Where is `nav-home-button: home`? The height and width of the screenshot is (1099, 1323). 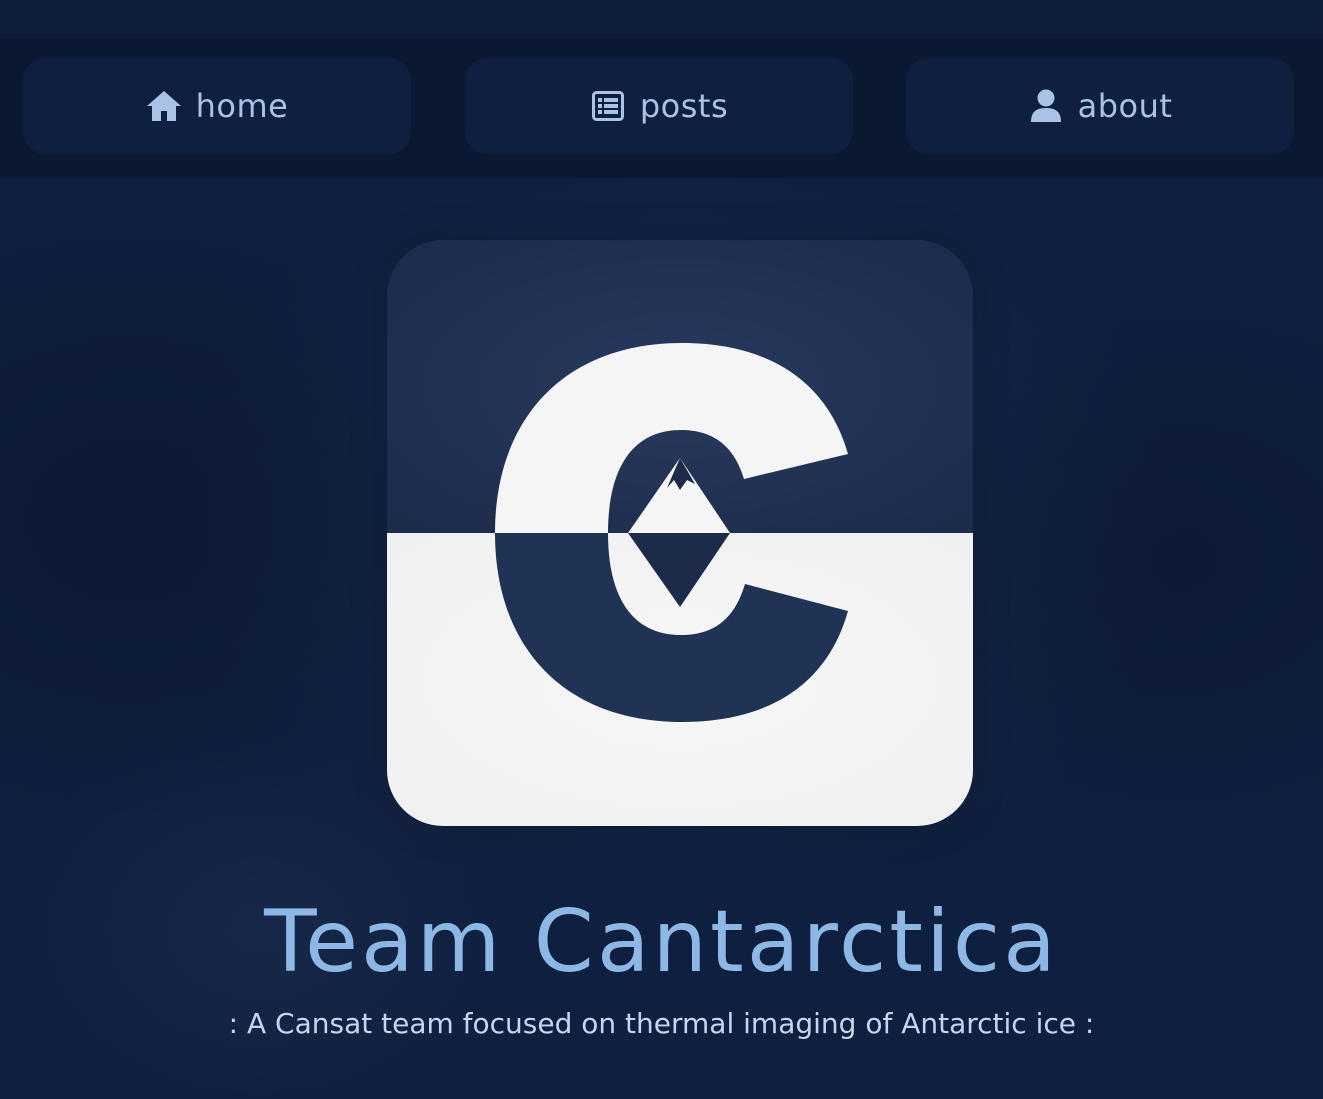
nav-home-button: home is located at coordinates (217, 106).